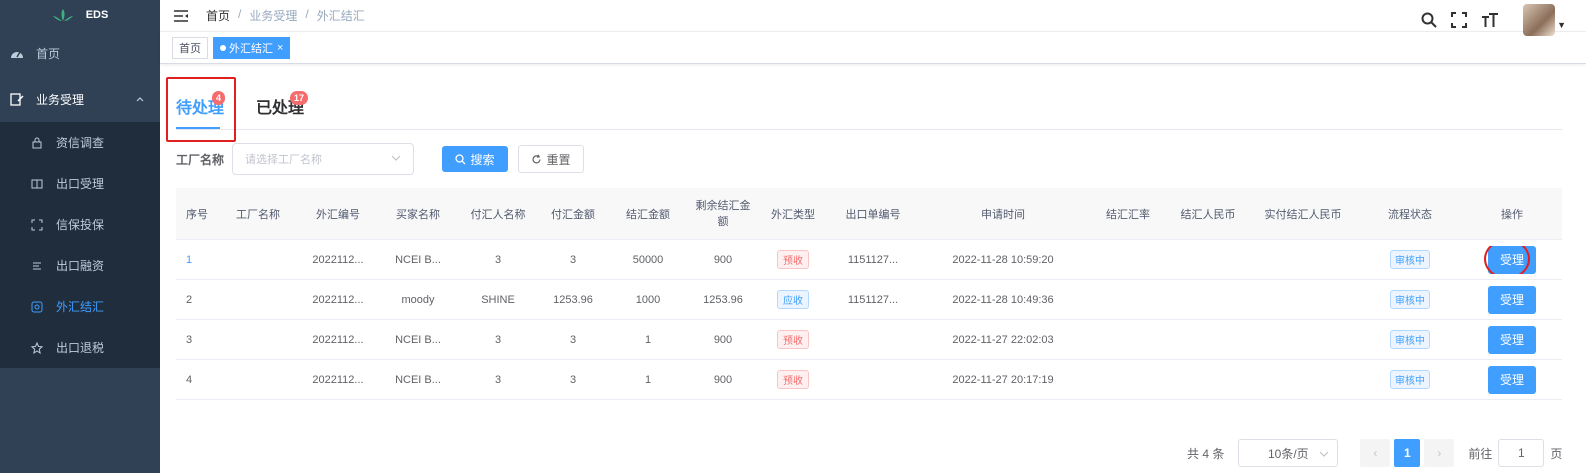 Image resolution: width=1586 pixels, height=473 pixels. What do you see at coordinates (80, 15) in the screenshot?
I see `app-logo: EDS` at bounding box center [80, 15].